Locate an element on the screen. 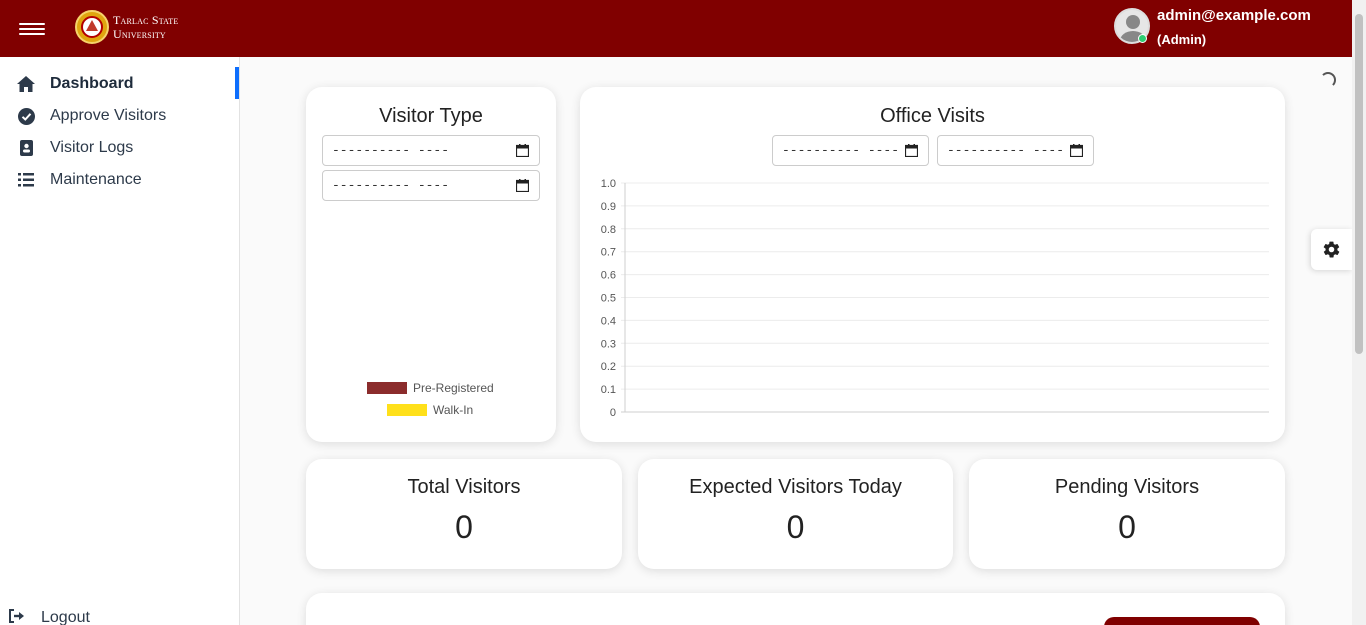 Image resolution: width=1366 pixels, height=625 pixels. sidebar-item-visitor-logs: Visitor Logs is located at coordinates (119, 148).